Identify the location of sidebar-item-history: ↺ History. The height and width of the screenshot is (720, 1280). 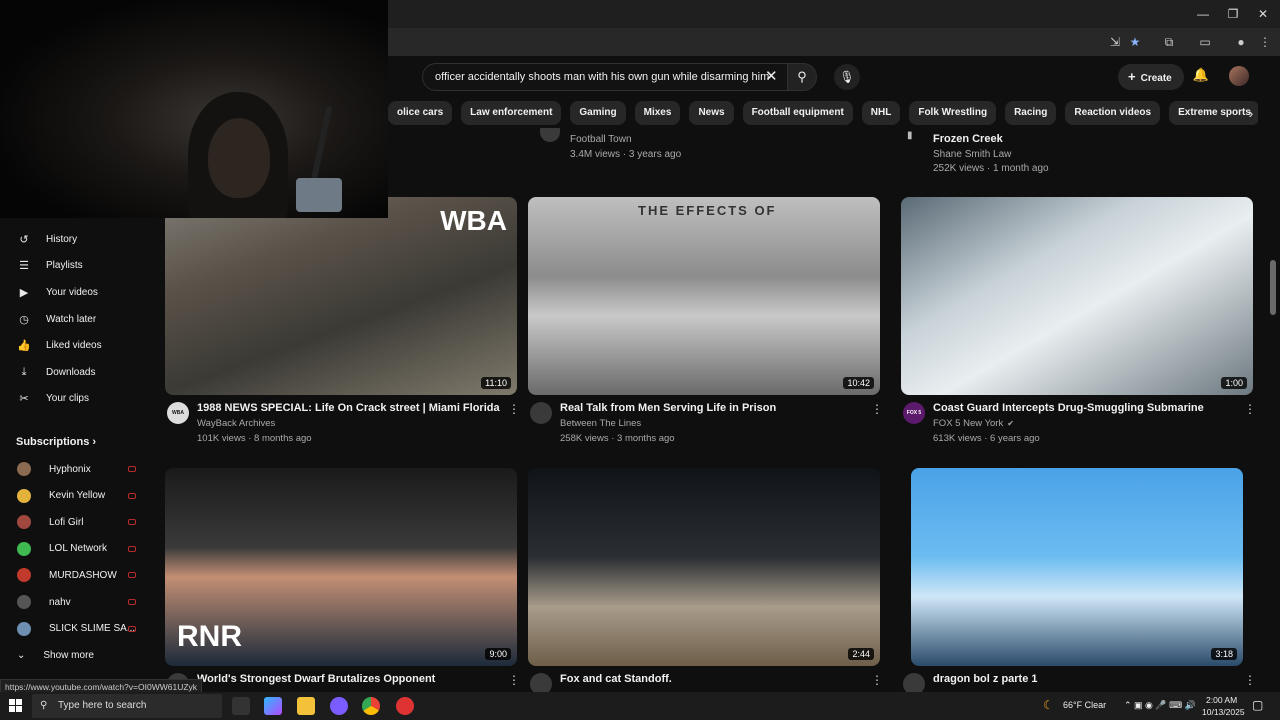
(75, 239).